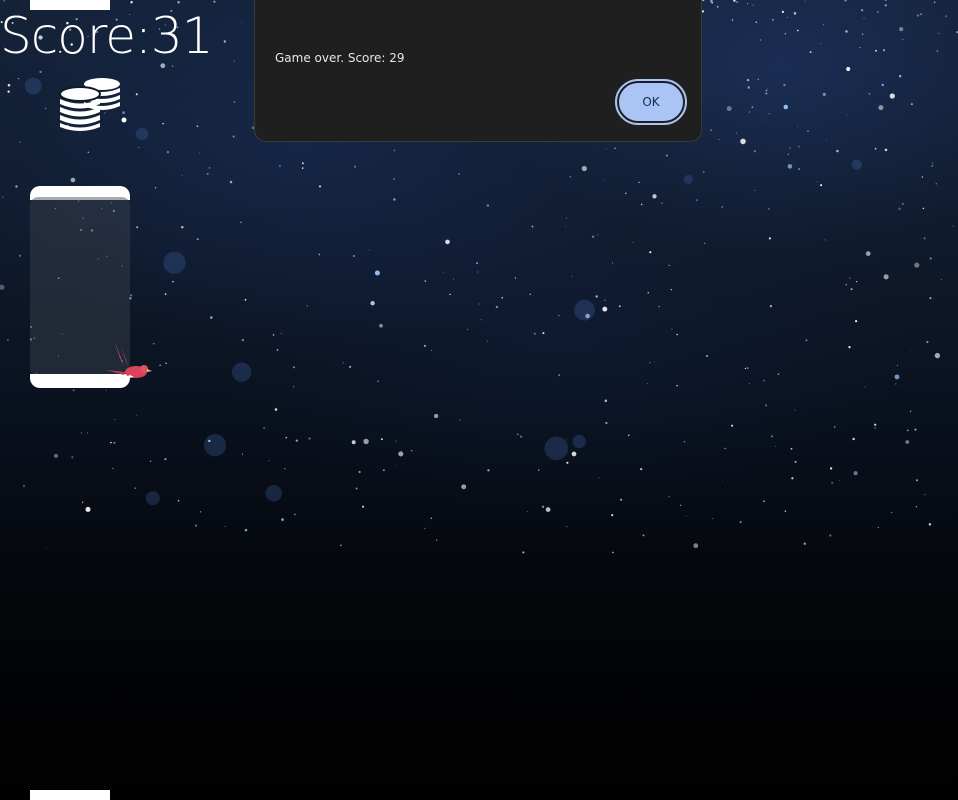 The width and height of the screenshot is (958, 800). Describe the element at coordinates (478, 71) in the screenshot. I see `game-over-dialog: Game over. Score: 29 OK` at that location.